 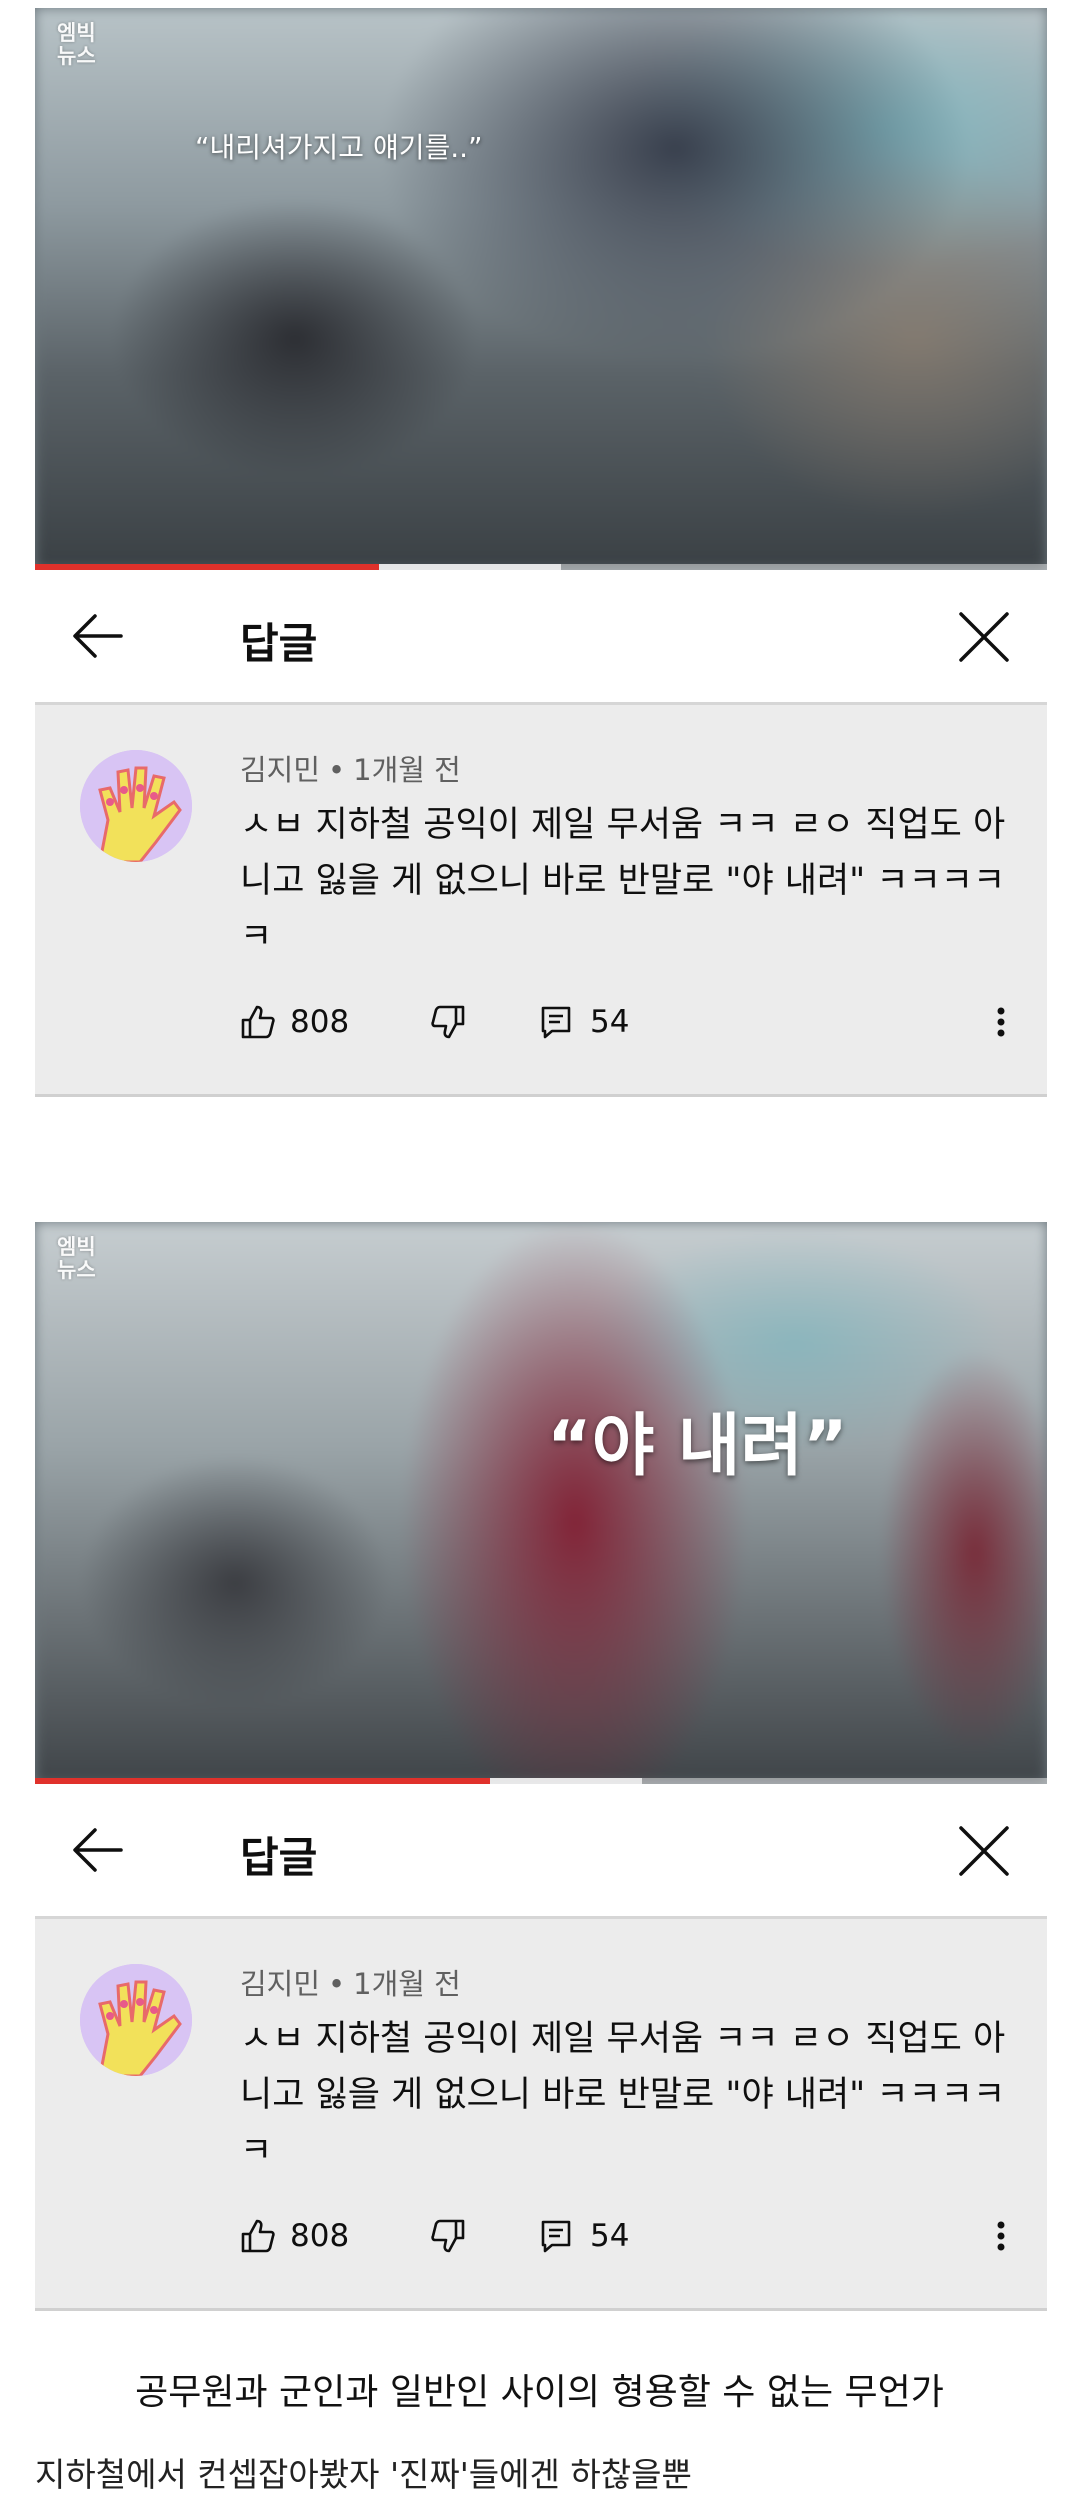 I want to click on caption-line-2: 지하철에서 컨셉잡아봤자 '진짜'들에겐 하찮을뿐, so click(x=363, y=2474).